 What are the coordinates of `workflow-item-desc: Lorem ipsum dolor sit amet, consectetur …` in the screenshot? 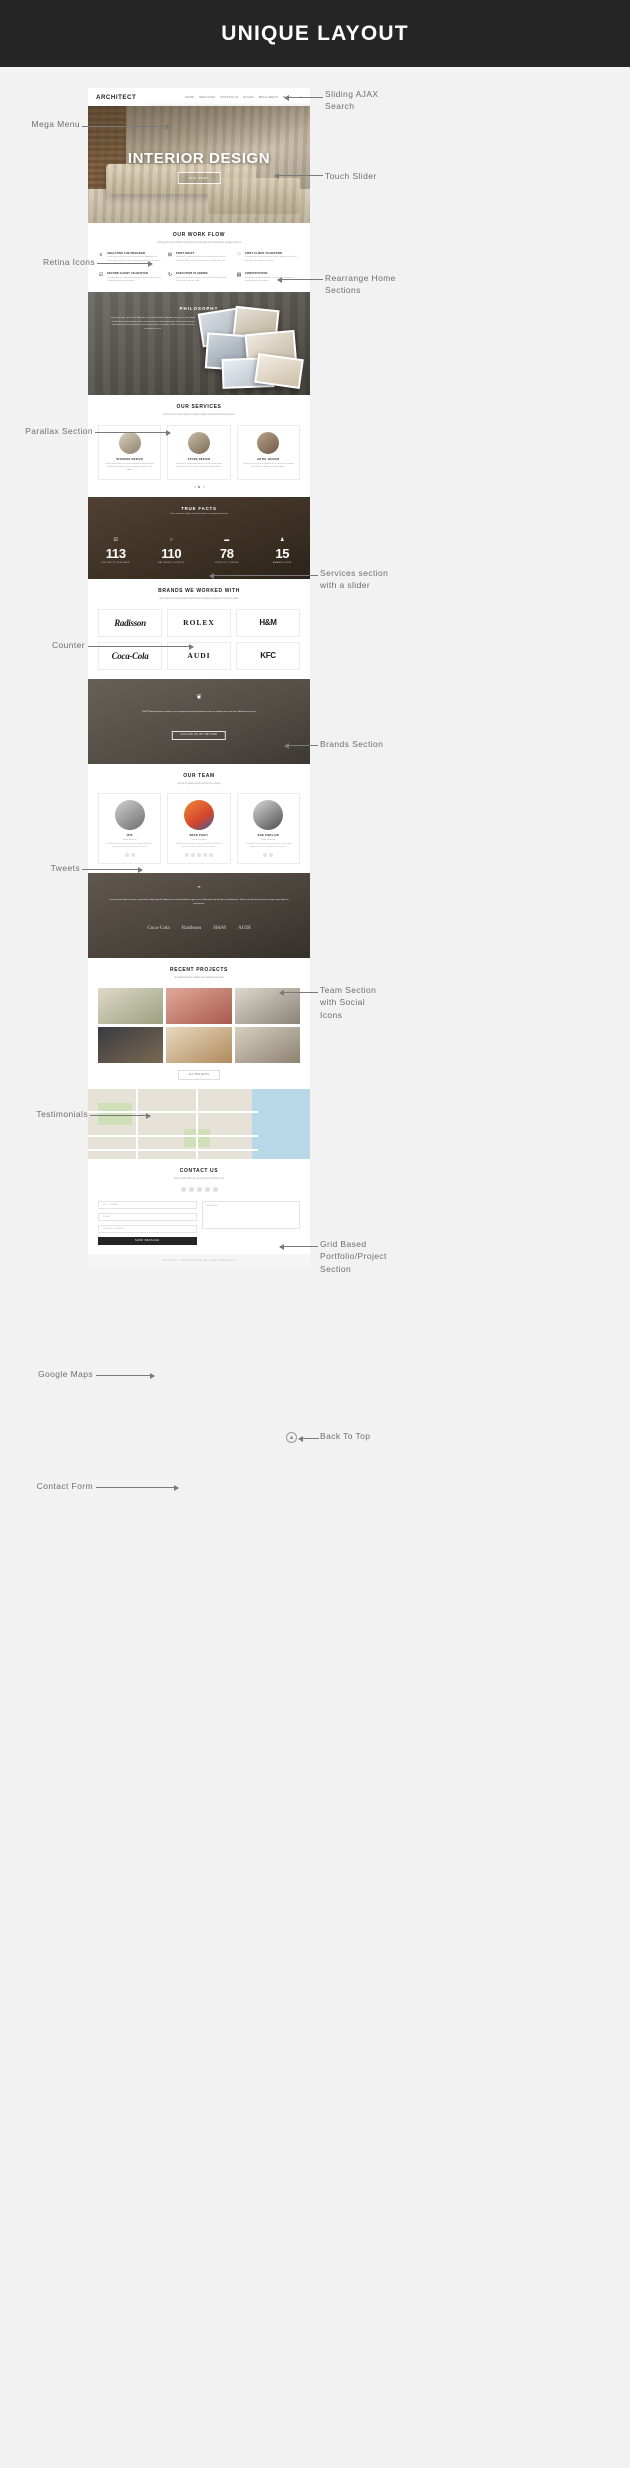 It's located at (134, 260).